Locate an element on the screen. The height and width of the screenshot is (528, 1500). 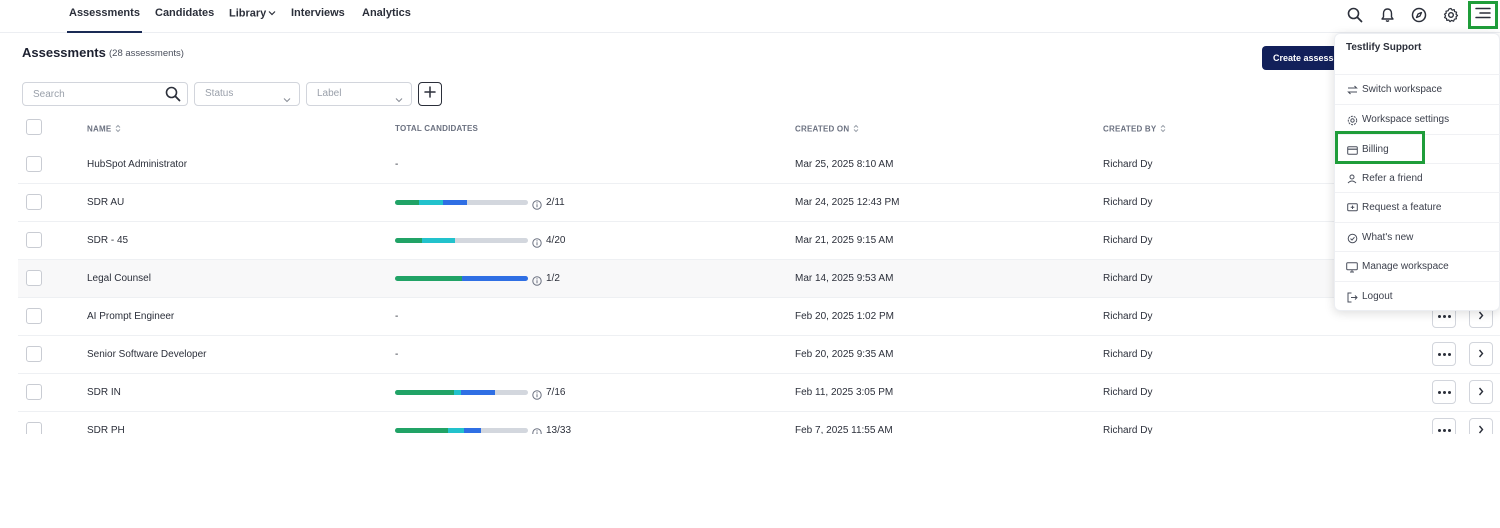
assessment-name: Legal Counsel is located at coordinates (119, 278).